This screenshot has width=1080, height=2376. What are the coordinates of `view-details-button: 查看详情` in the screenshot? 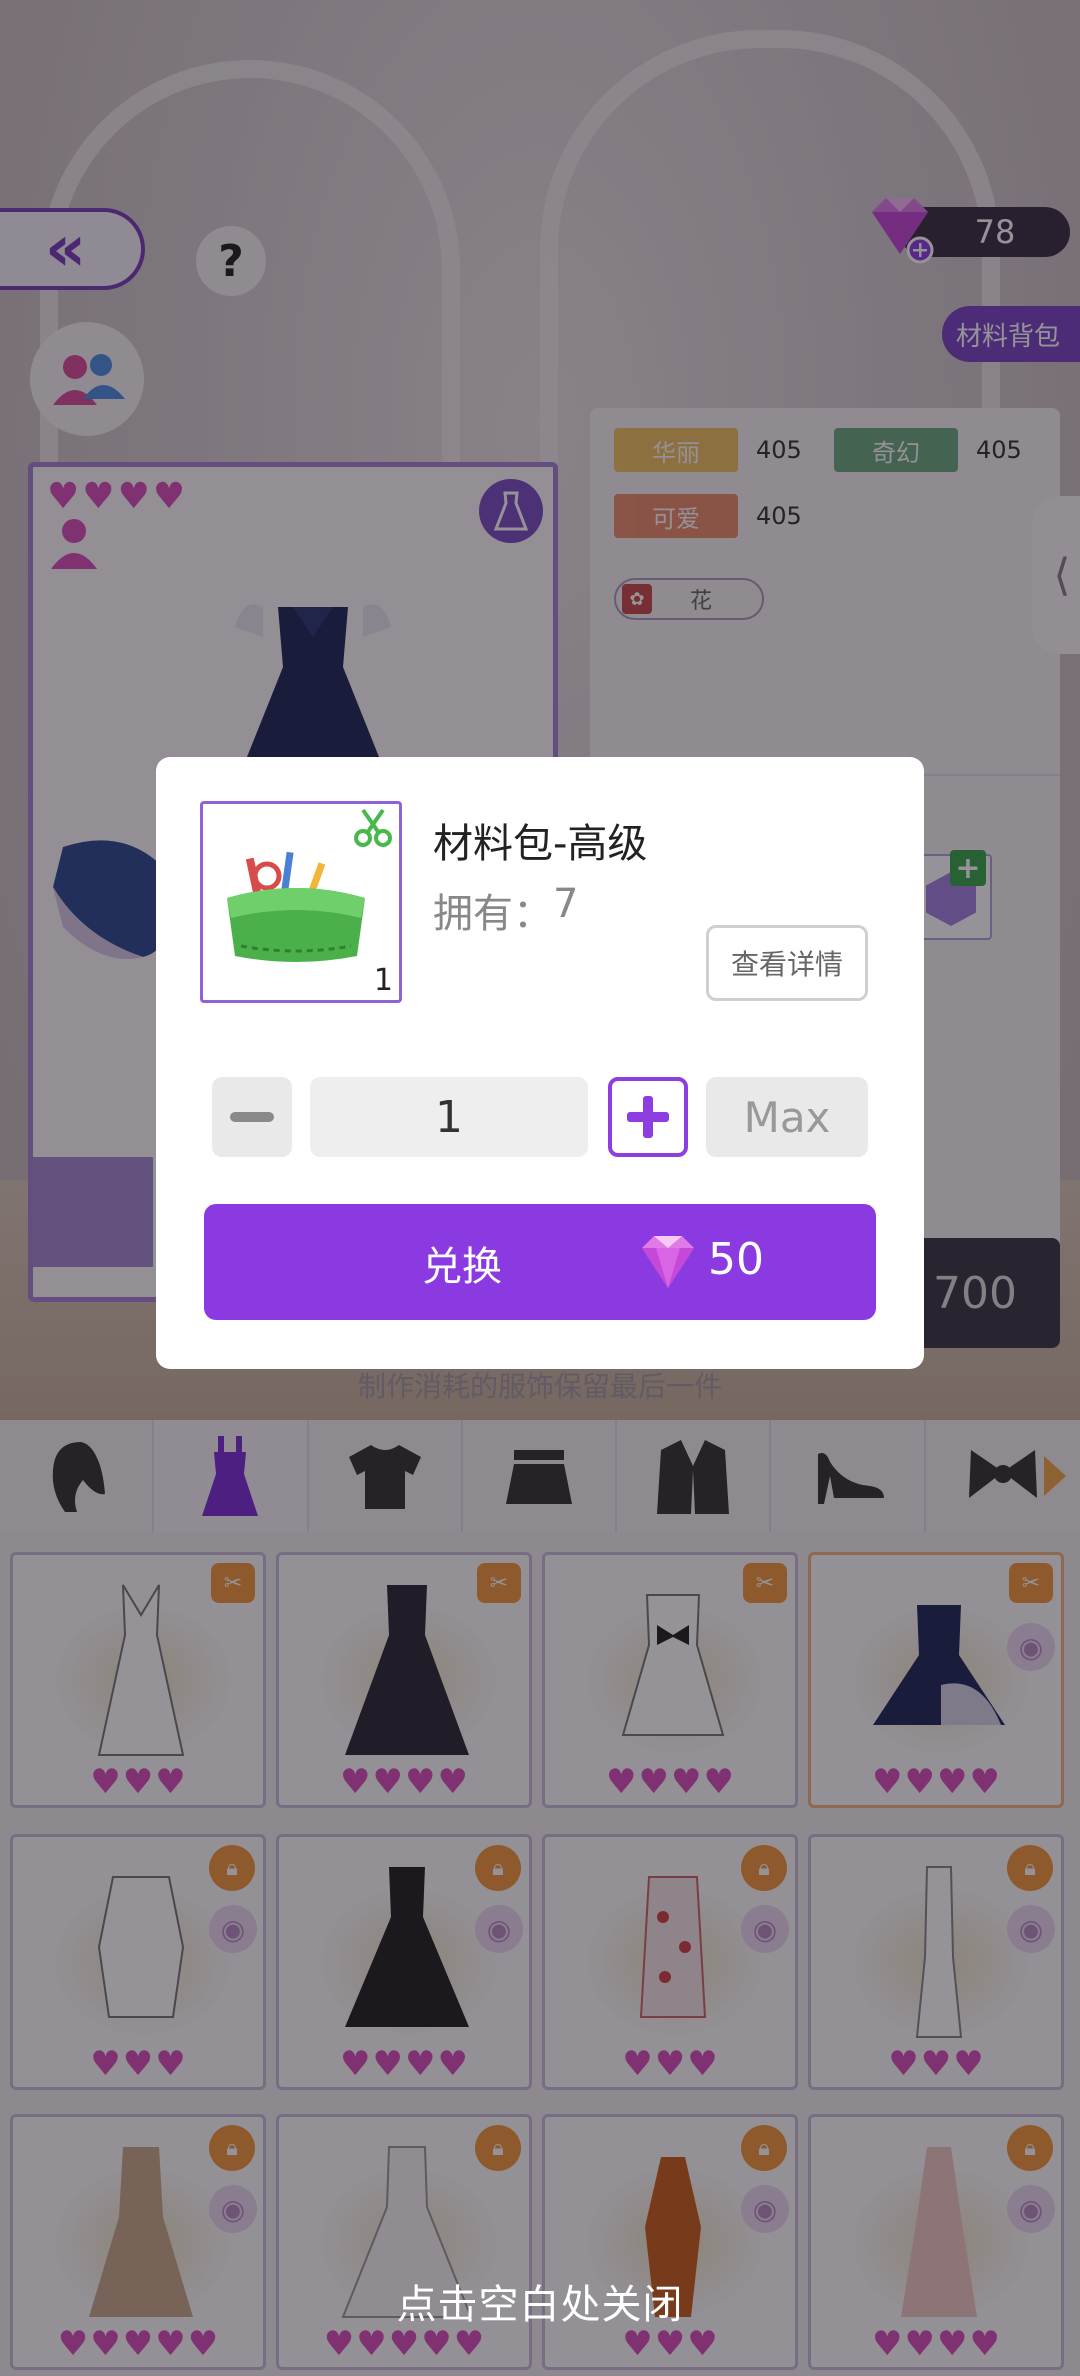 It's located at (787, 963).